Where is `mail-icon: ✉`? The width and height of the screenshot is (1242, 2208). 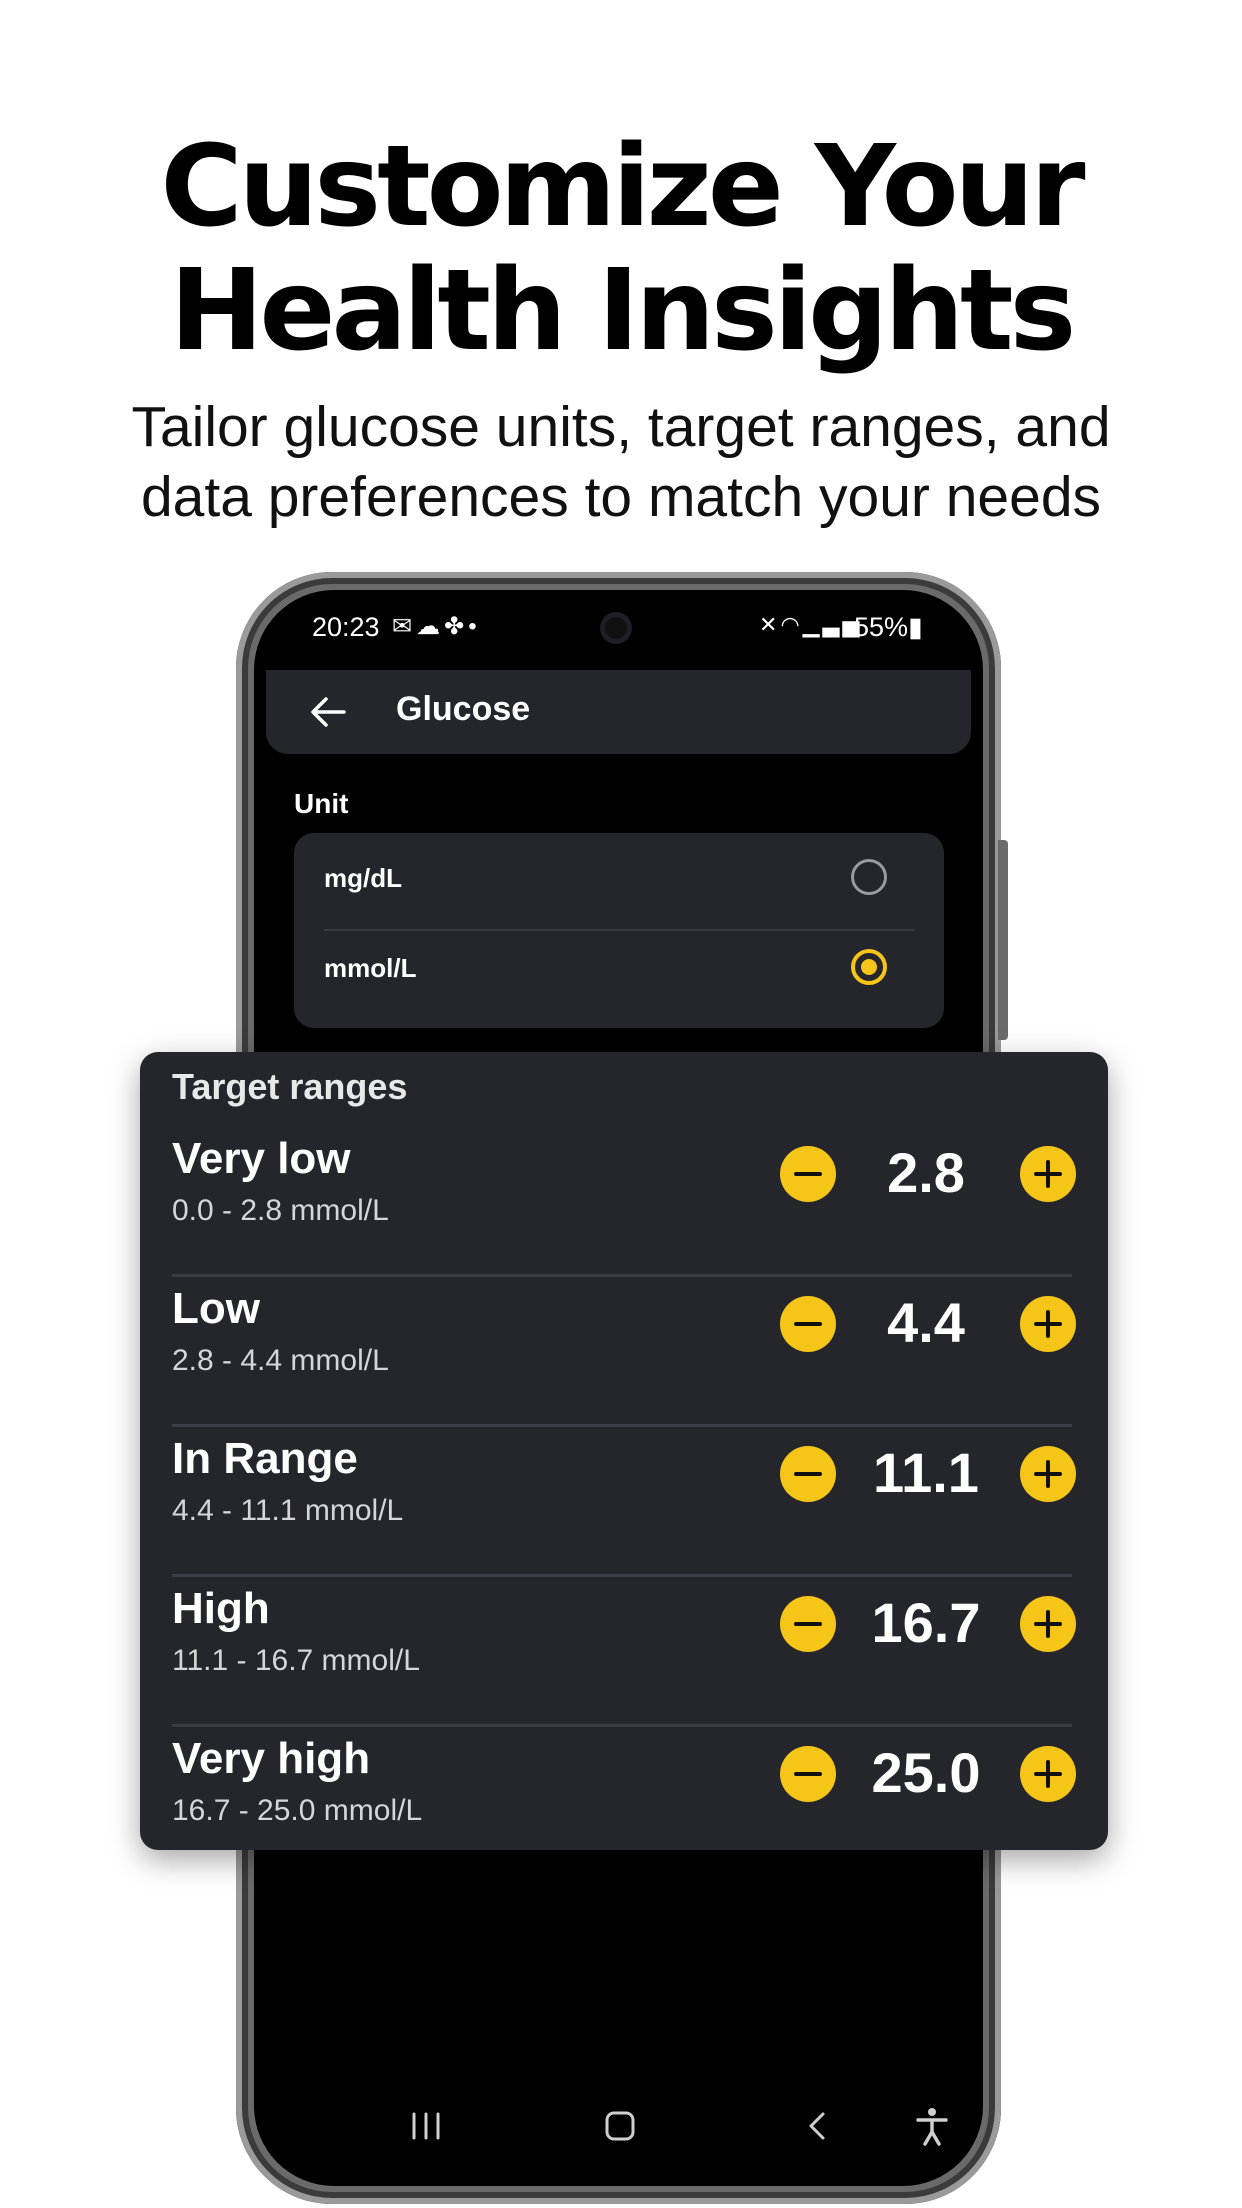
mail-icon: ✉ is located at coordinates (404, 626).